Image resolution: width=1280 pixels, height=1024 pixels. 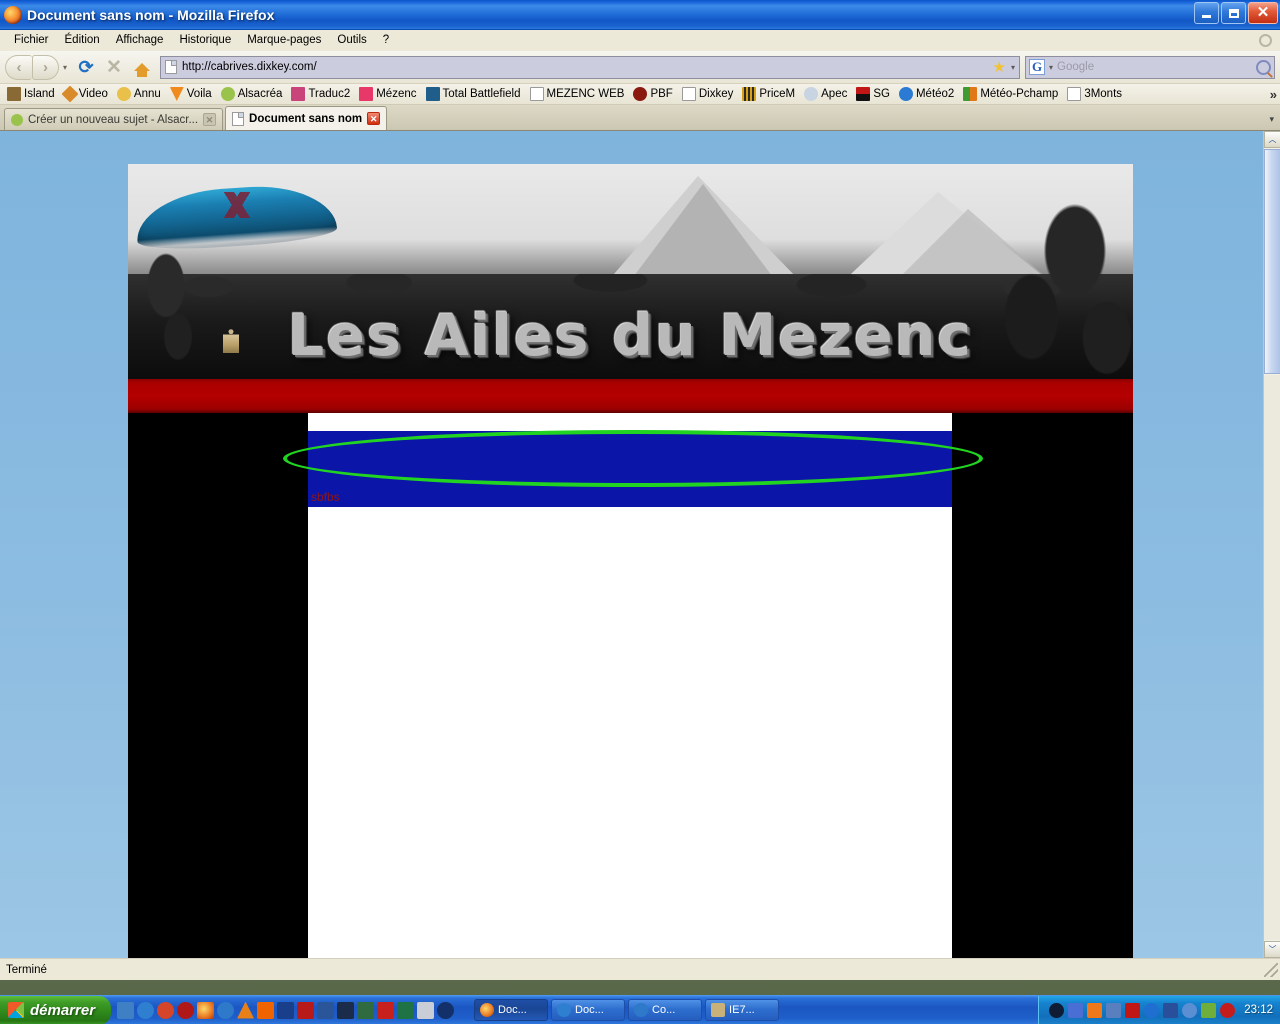 I want to click on bookmark-video: Video, so click(x=86, y=94).